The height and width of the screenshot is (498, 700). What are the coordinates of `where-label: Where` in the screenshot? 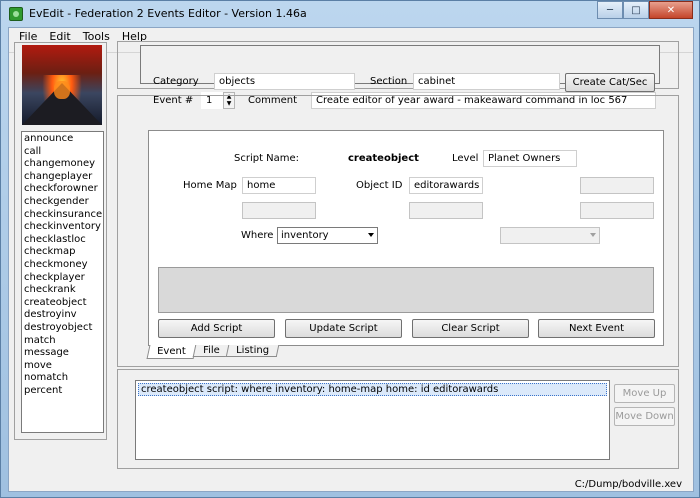 It's located at (257, 235).